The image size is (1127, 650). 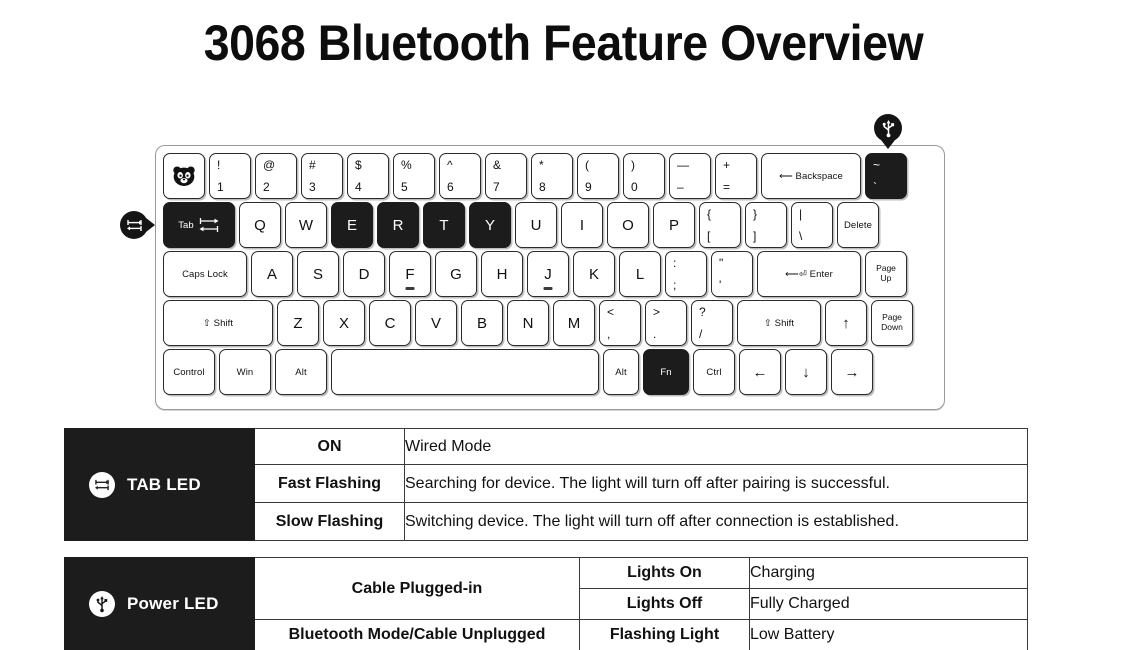 What do you see at coordinates (858, 225) in the screenshot?
I see `delete-key: Delete` at bounding box center [858, 225].